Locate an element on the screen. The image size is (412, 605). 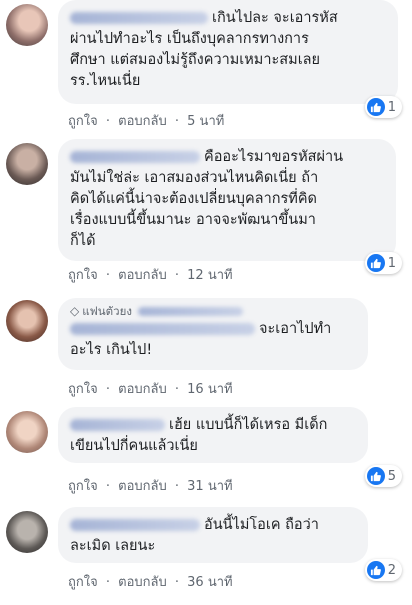
comment-actions: ถูกใจ · ตอบกลับ · 31 นาที is located at coordinates (152, 485).